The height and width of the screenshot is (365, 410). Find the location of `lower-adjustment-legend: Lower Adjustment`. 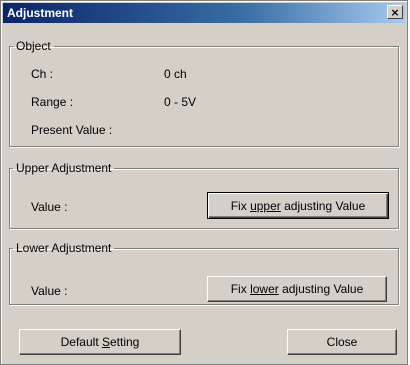

lower-adjustment-legend: Lower Adjustment is located at coordinates (64, 248).